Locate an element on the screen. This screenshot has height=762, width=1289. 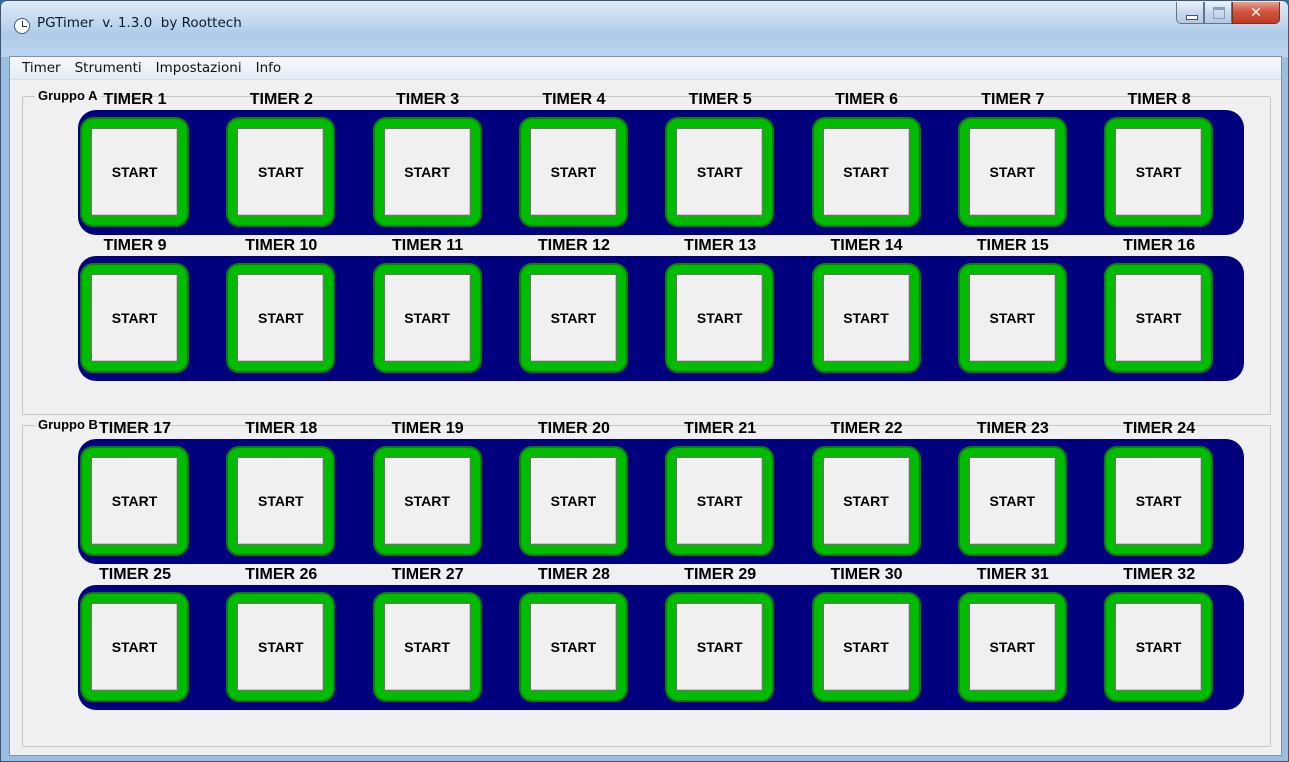
start-timer-32-button: START is located at coordinates (1159, 647).